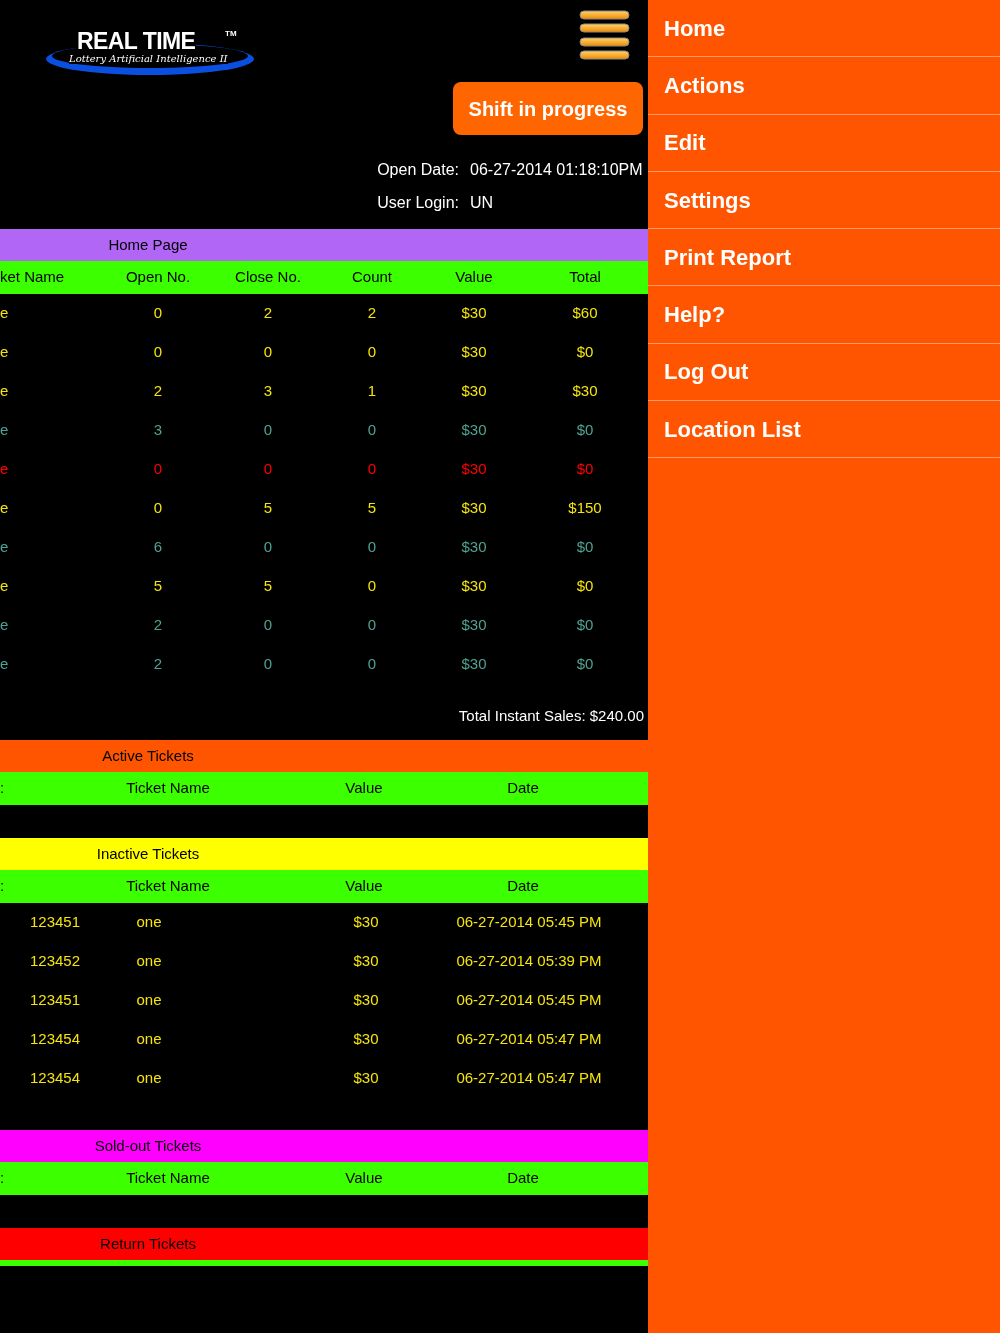  What do you see at coordinates (148, 755) in the screenshot?
I see `section-title: Active Tickets` at bounding box center [148, 755].